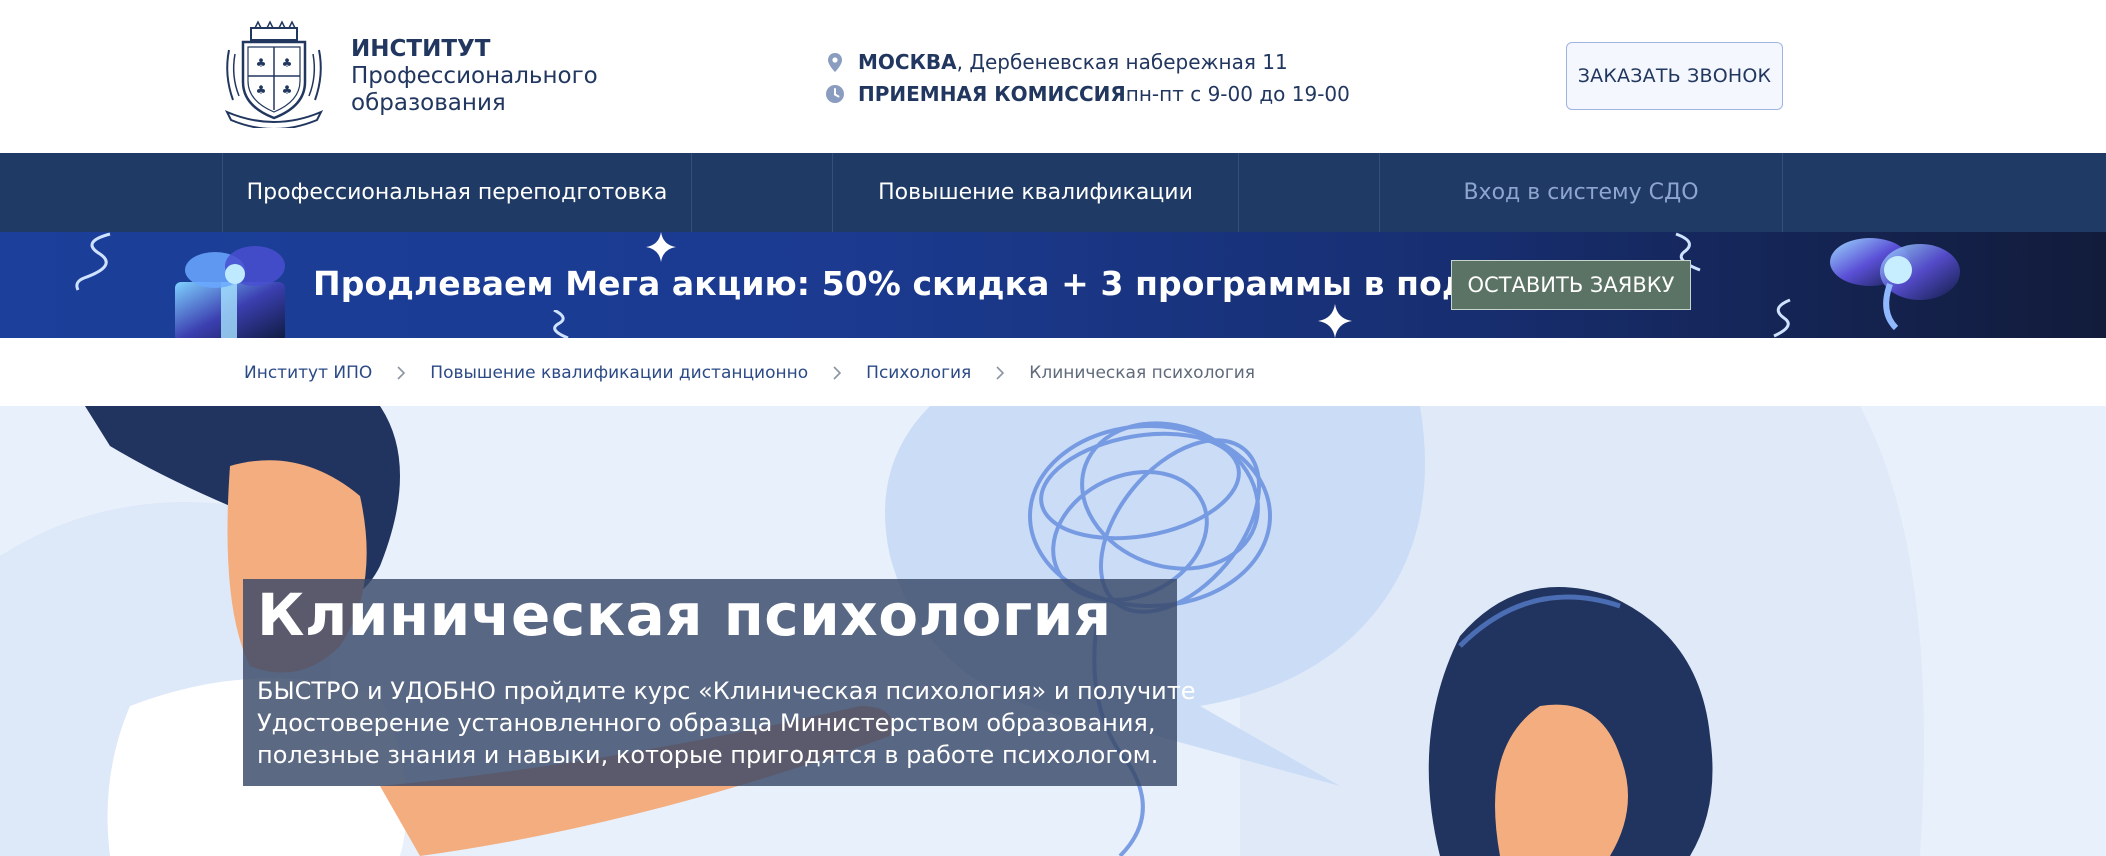 The height and width of the screenshot is (856, 2106). Describe the element at coordinates (1122, 62) in the screenshot. I see `address-street: , Дербеневская набережная 11` at that location.